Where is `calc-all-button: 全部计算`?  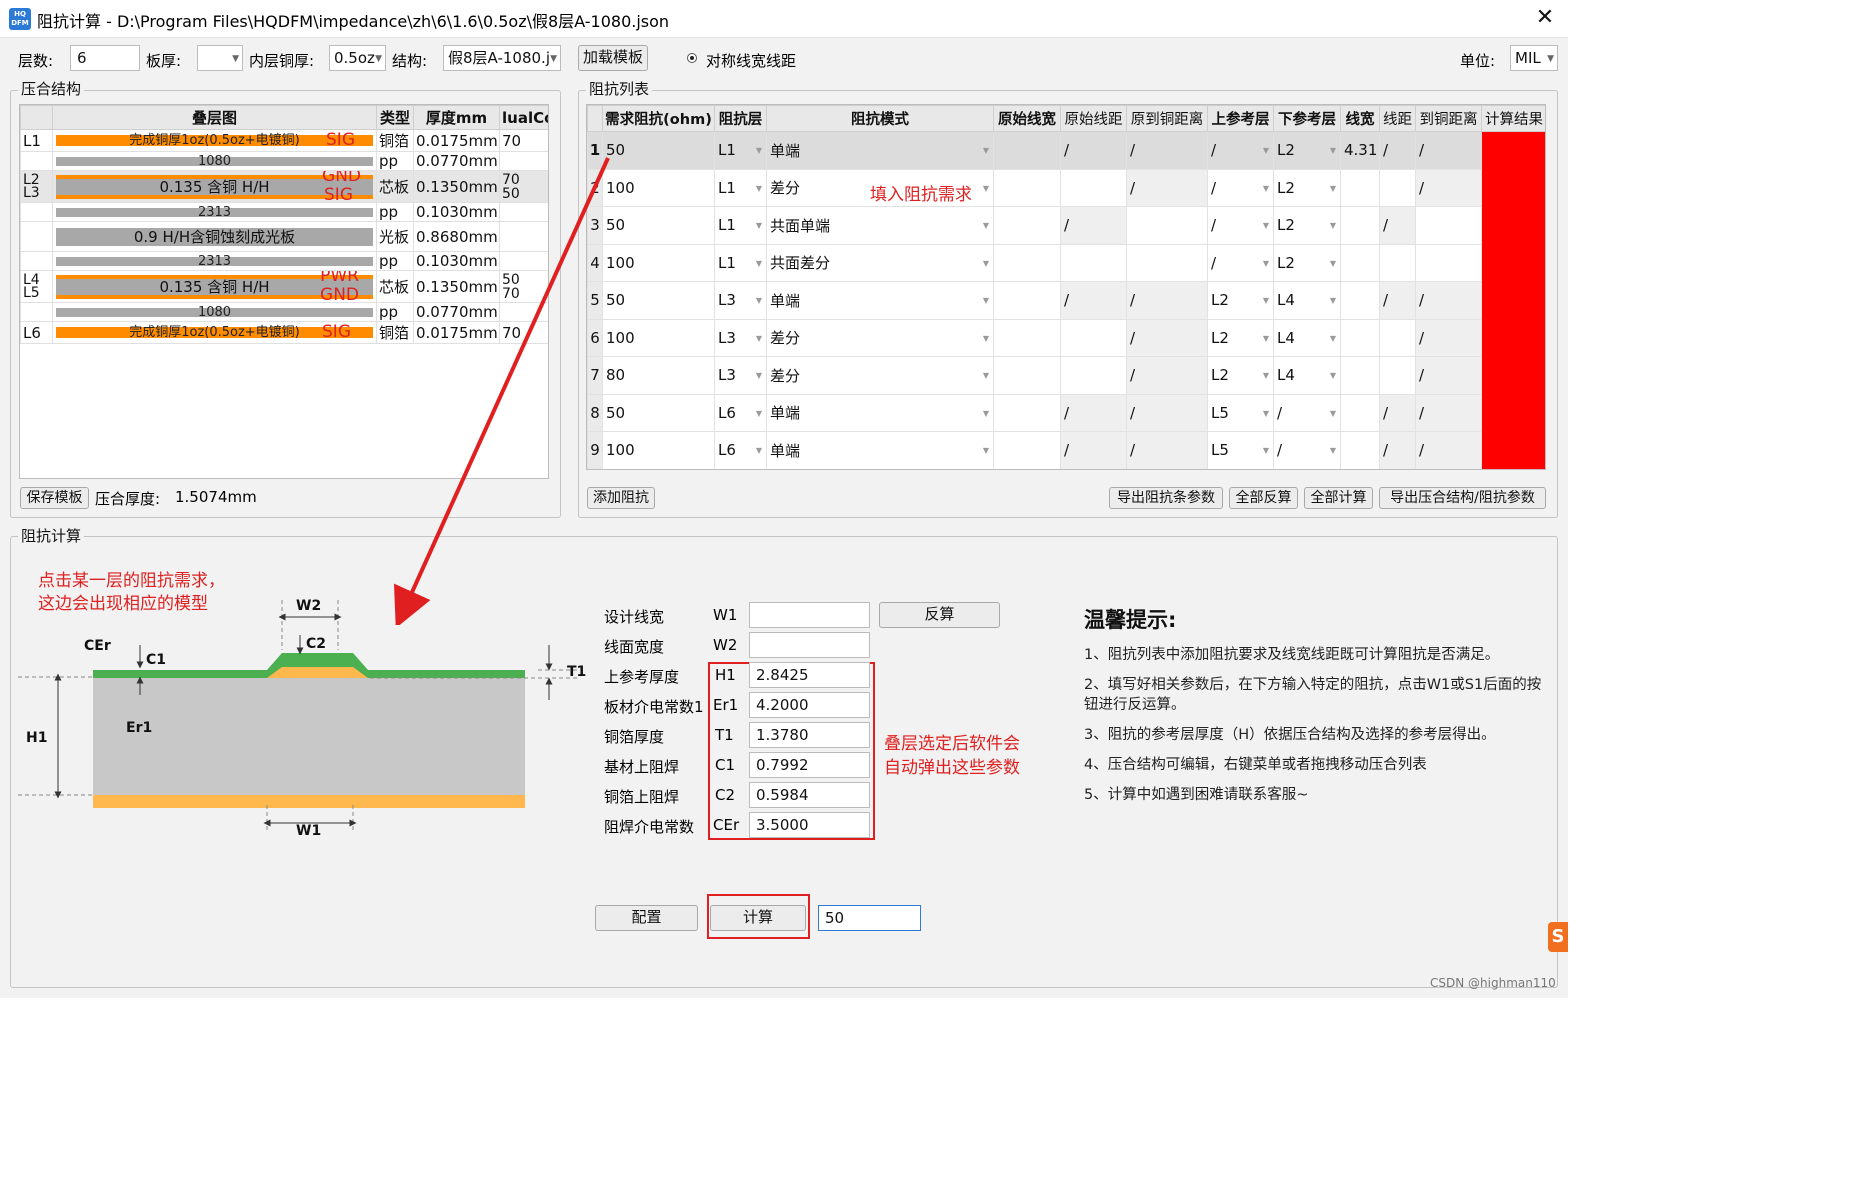 calc-all-button: 全部计算 is located at coordinates (1338, 498).